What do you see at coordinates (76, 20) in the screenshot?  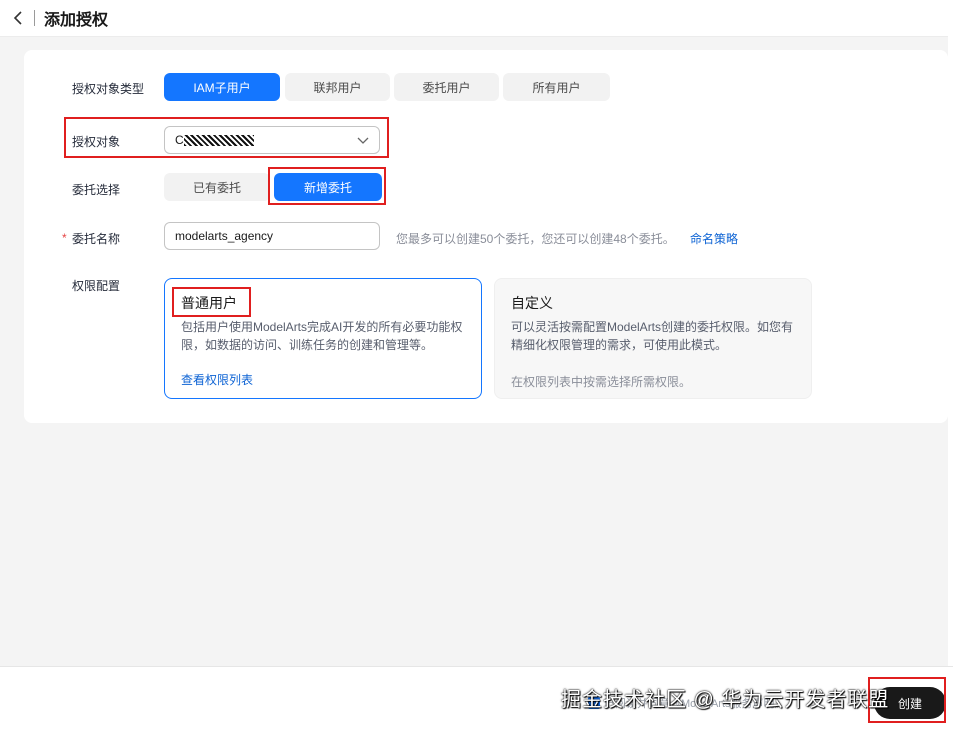 I see `page-title: 添加授权` at bounding box center [76, 20].